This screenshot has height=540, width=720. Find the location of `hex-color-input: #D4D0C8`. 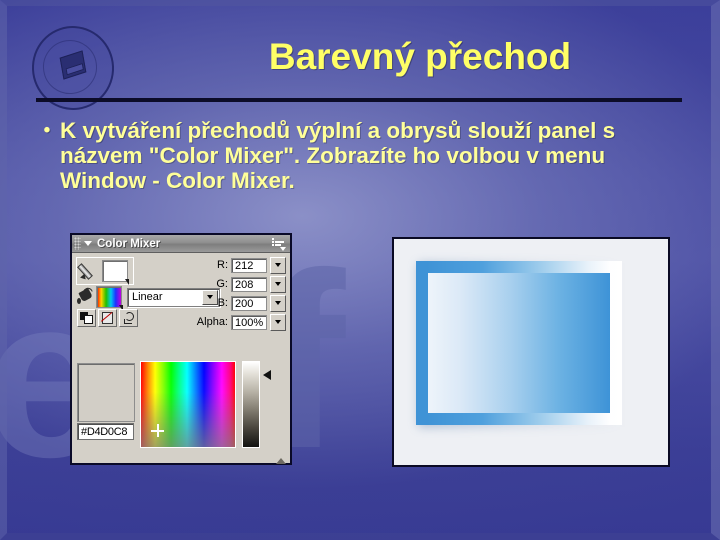

hex-color-input: #D4D0C8 is located at coordinates (105, 431).